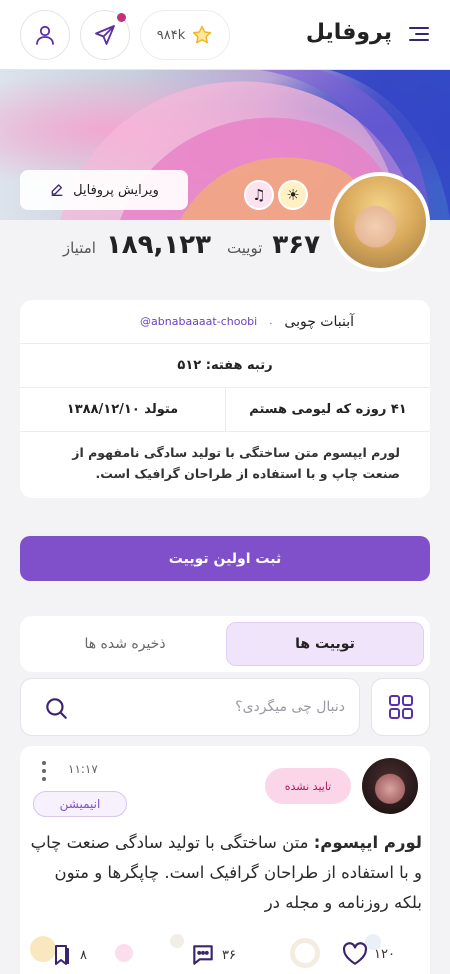 The width and height of the screenshot is (450, 974). I want to click on comment-action: ۳۶, so click(213, 955).